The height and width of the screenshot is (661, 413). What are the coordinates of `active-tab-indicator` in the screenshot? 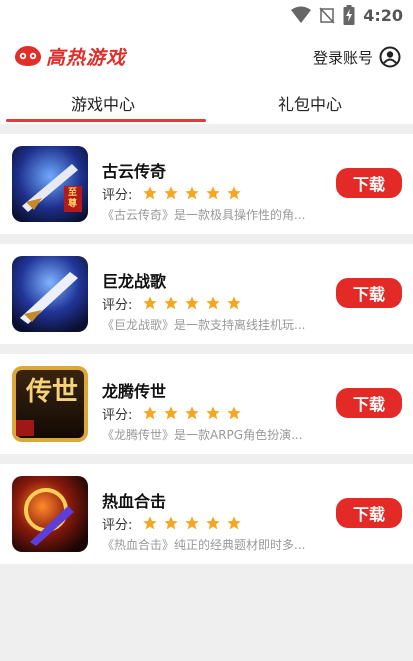 It's located at (106, 120).